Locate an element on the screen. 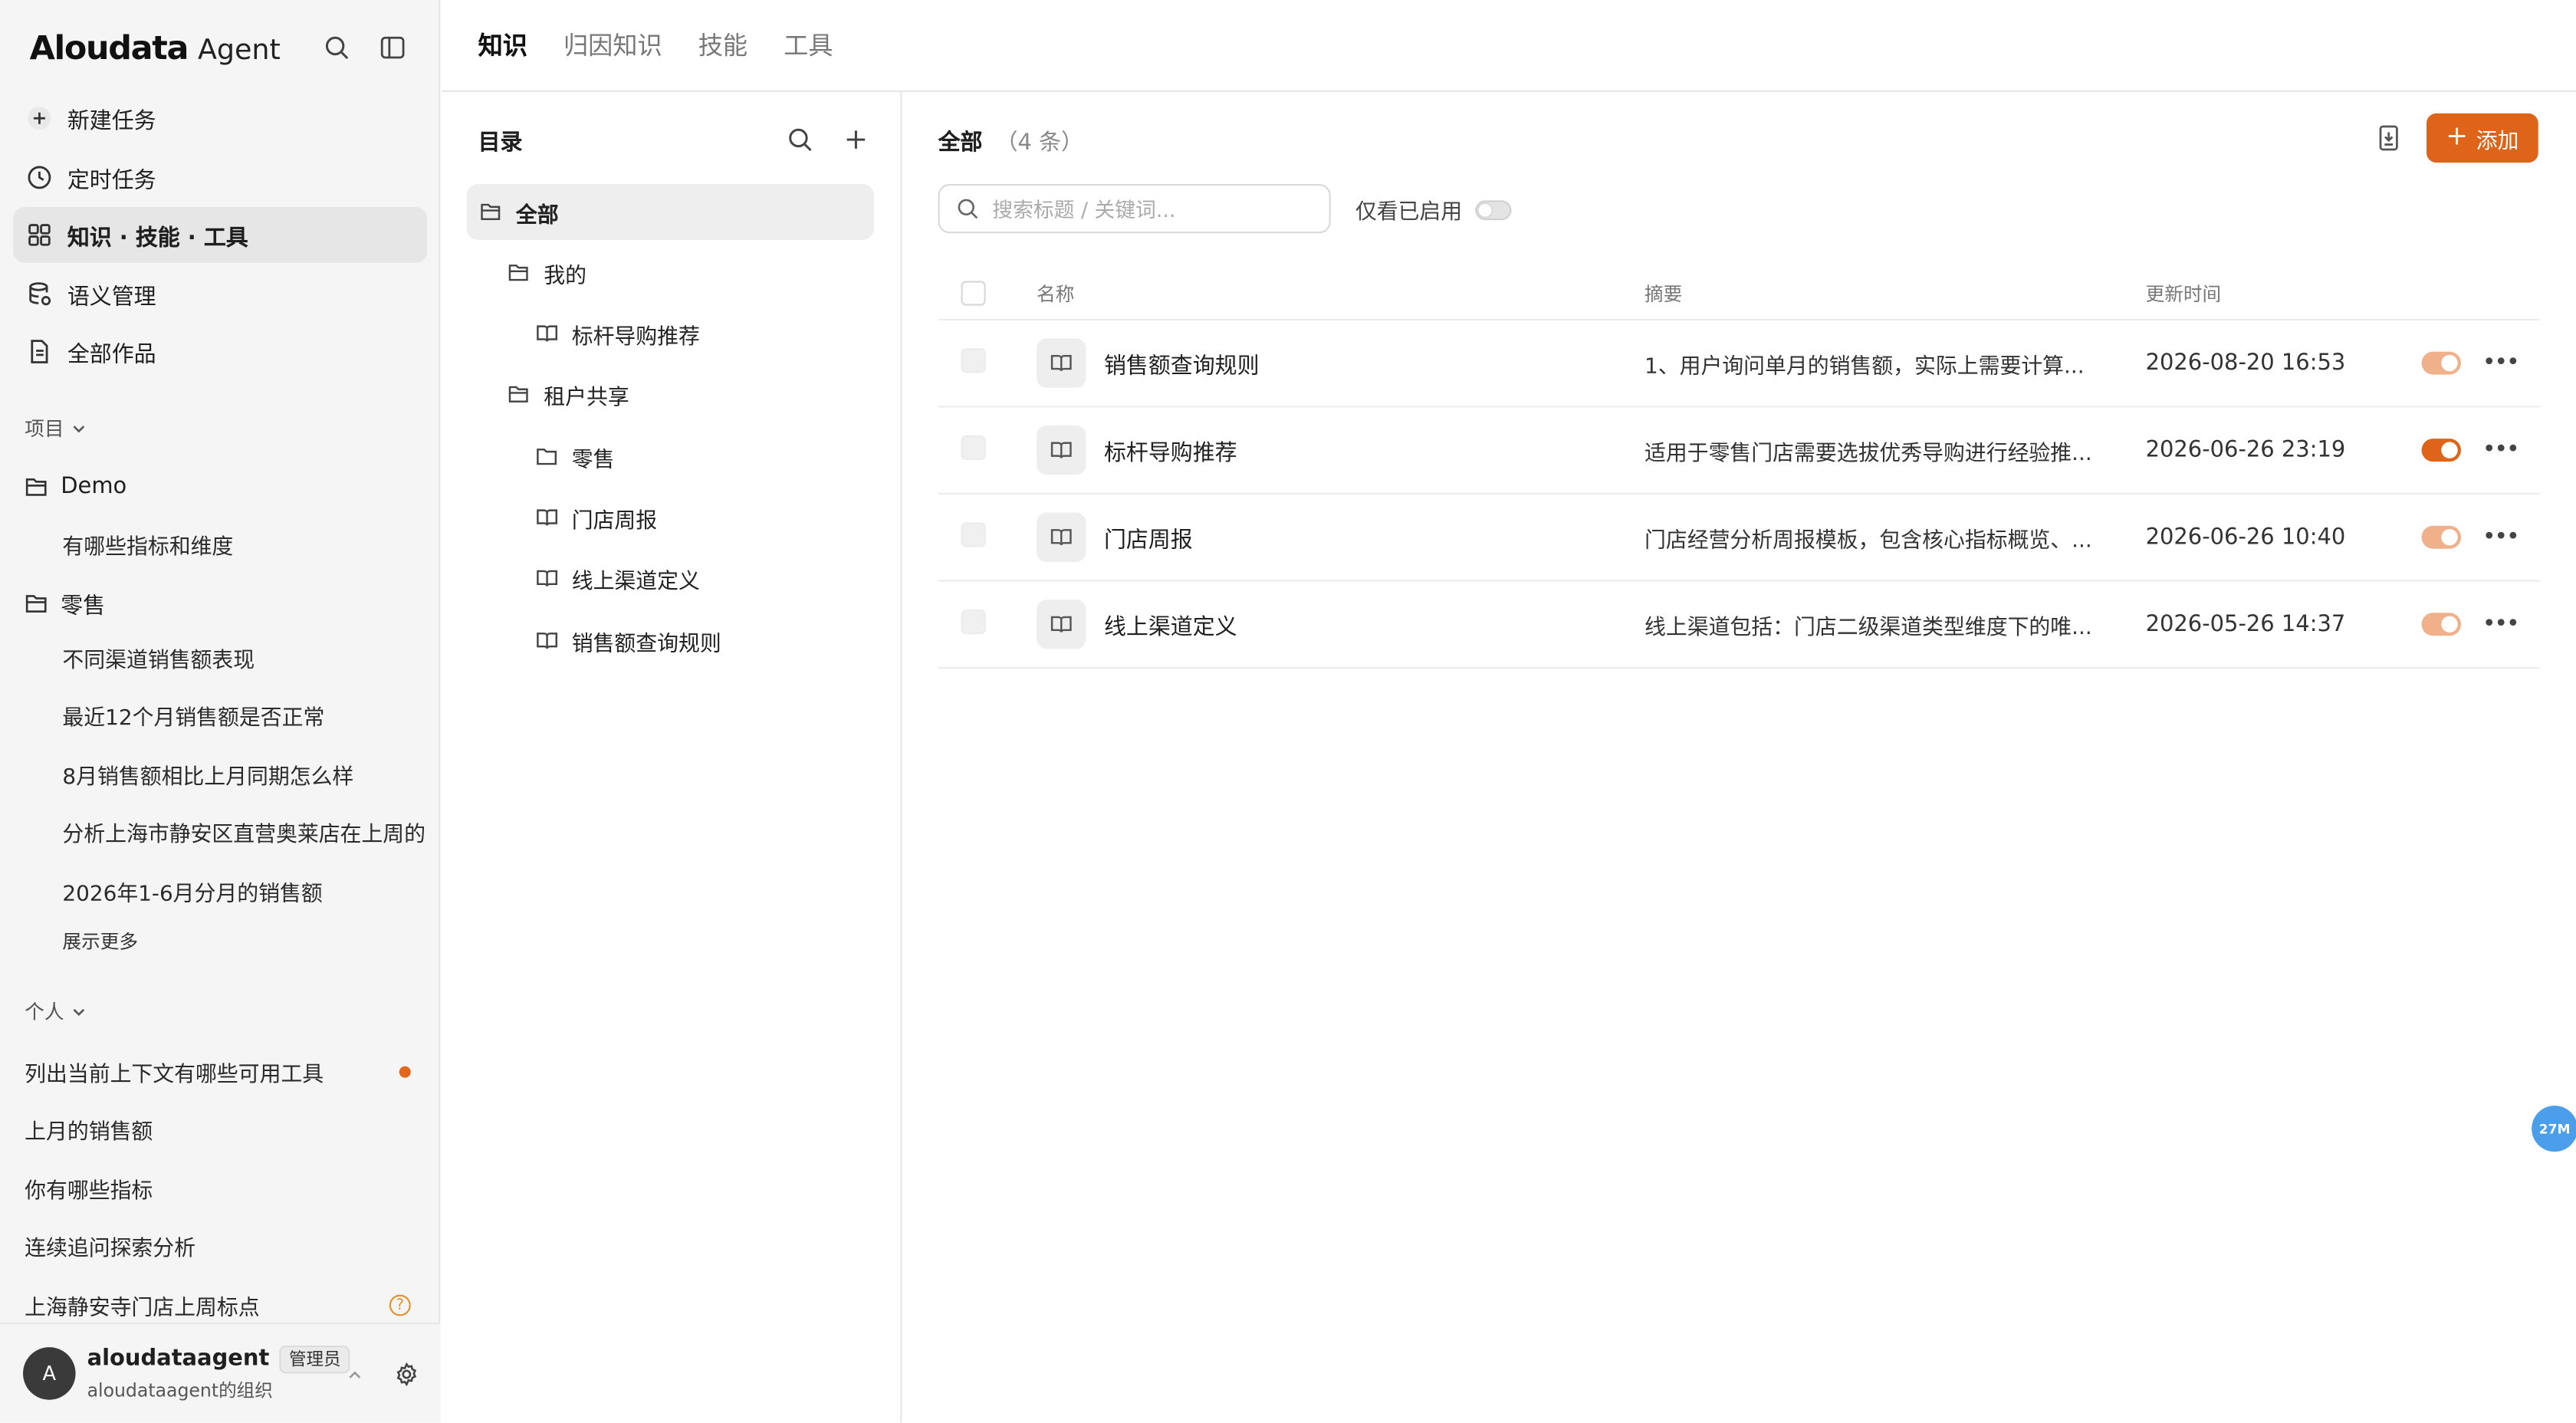 The width and height of the screenshot is (2576, 1423). plus-icon: + is located at coordinates (2457, 136).